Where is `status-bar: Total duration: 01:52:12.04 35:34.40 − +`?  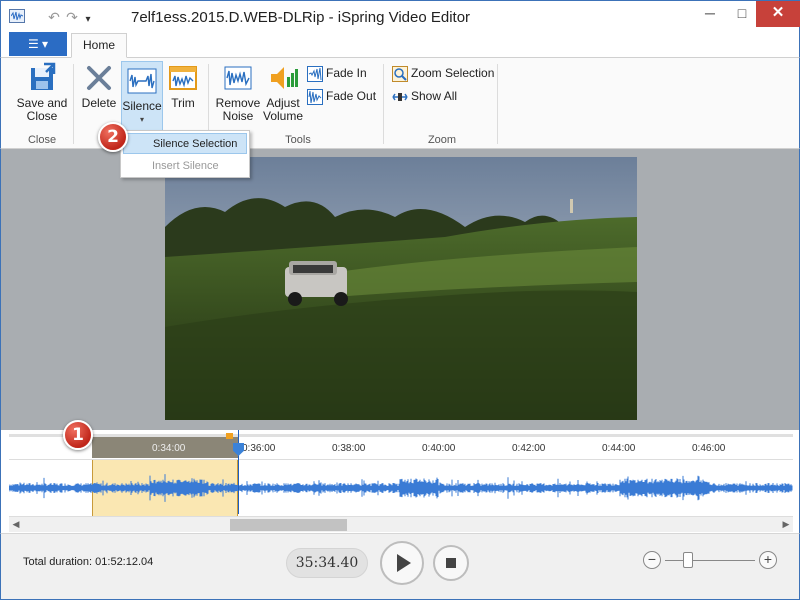 status-bar: Total duration: 01:52:12.04 35:34.40 − + is located at coordinates (400, 566).